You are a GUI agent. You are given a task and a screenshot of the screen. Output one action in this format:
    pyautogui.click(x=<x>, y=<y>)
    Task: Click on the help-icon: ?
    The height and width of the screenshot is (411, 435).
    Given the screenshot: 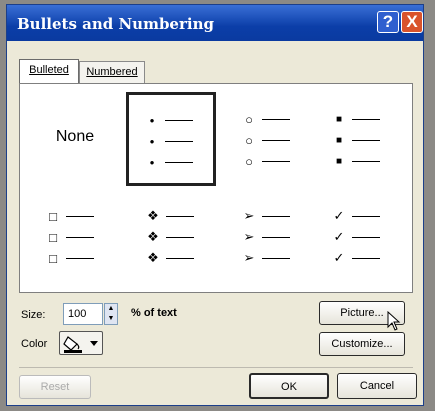 What is the action you would take?
    pyautogui.click(x=388, y=21)
    